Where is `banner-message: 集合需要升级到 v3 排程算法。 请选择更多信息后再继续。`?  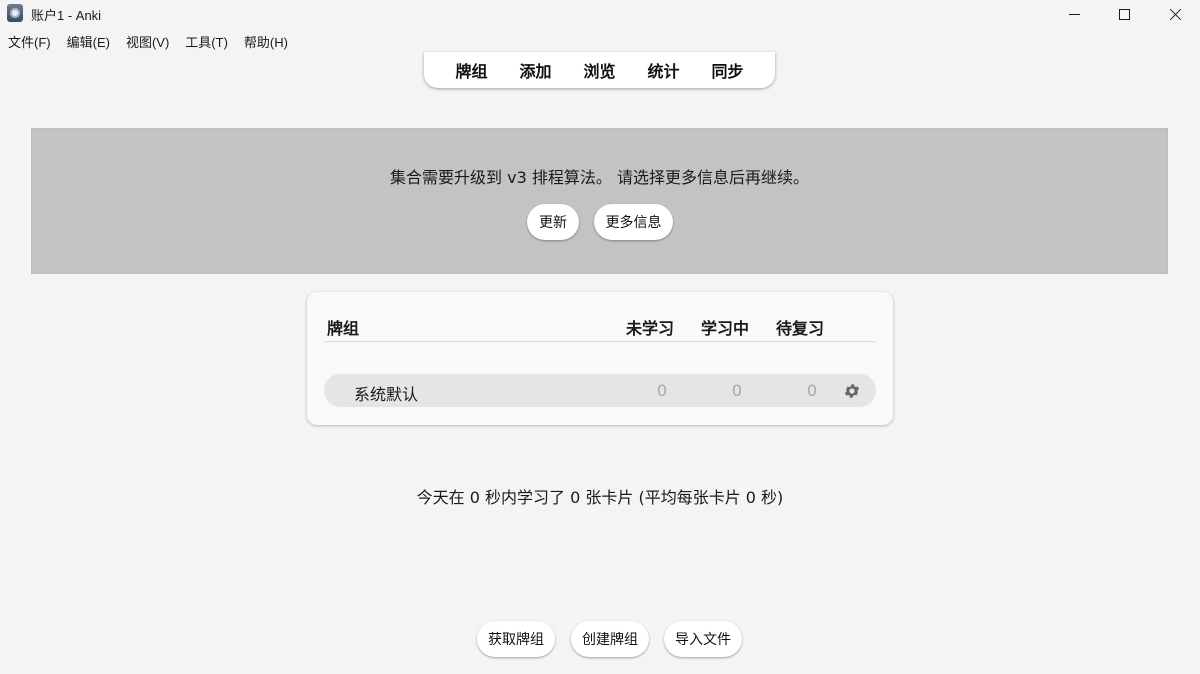
banner-message: 集合需要升级到 v3 排程算法。 请选择更多信息后再继续。 is located at coordinates (599, 177).